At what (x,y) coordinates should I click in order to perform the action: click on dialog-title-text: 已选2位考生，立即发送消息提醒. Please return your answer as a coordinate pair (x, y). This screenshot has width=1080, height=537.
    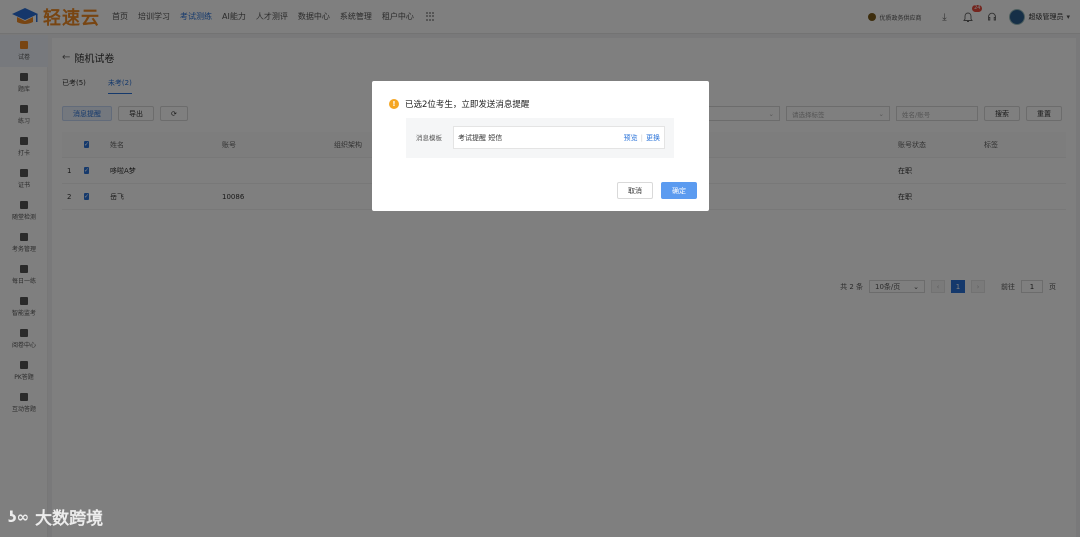
    Looking at the image, I should click on (467, 105).